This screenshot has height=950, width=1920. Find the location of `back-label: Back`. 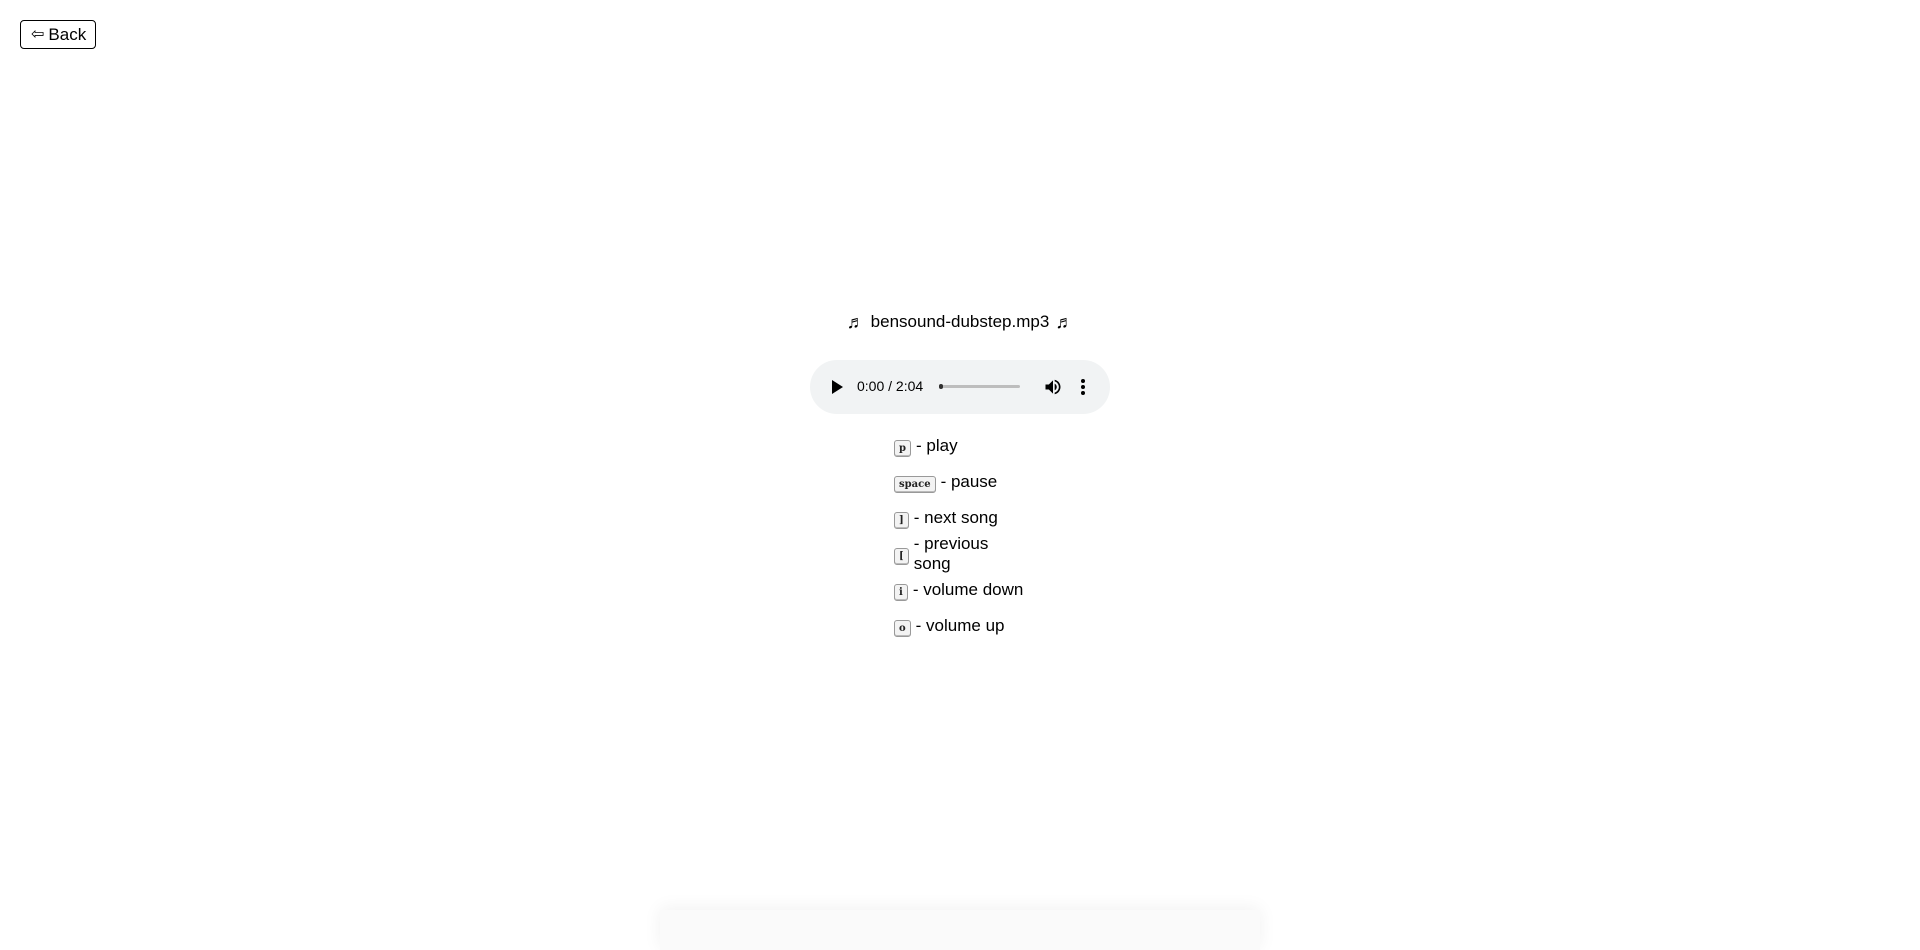

back-label: Back is located at coordinates (67, 34).